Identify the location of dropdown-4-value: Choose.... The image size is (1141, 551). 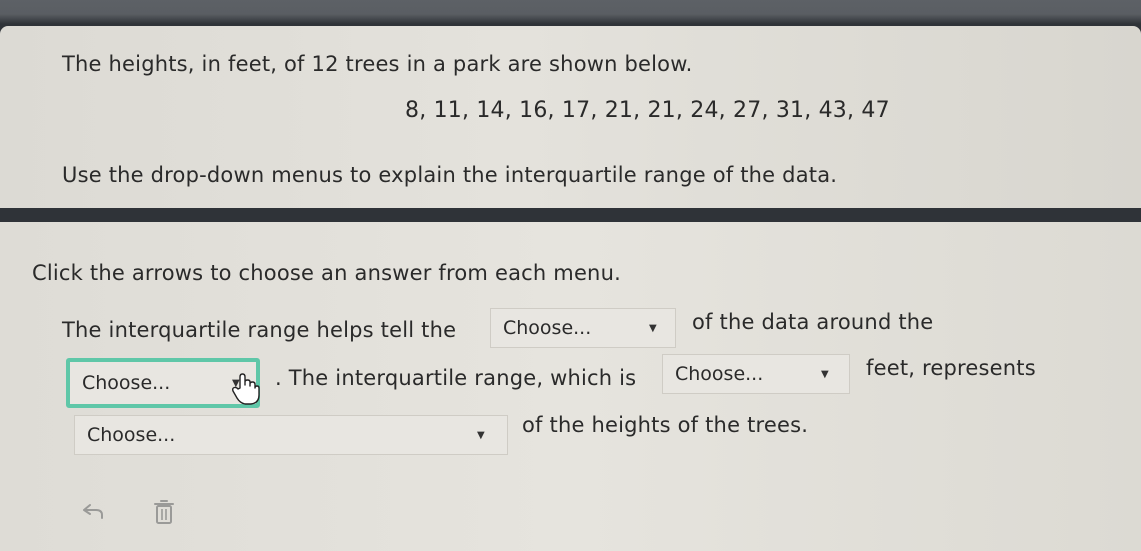
(131, 435).